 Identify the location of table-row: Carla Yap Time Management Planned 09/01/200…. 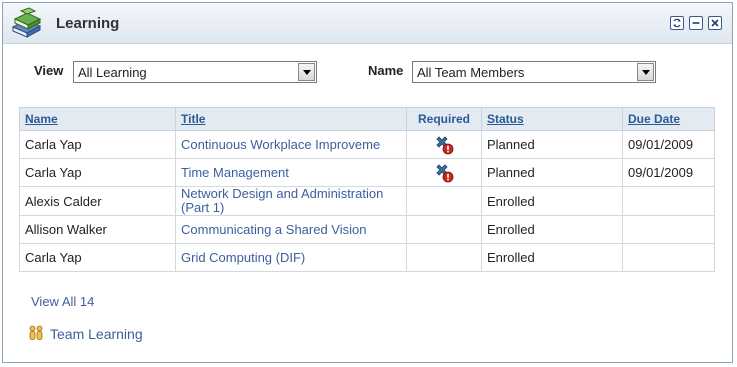
(367, 172).